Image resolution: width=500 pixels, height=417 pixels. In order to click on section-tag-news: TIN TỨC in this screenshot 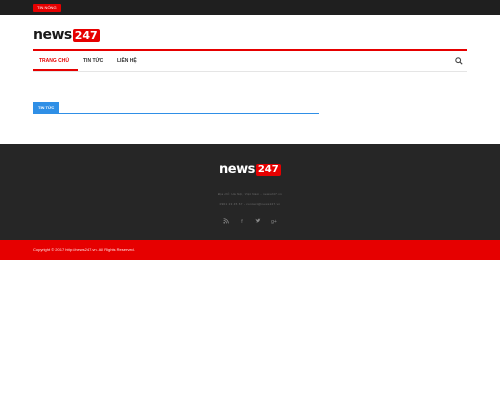, I will do `click(46, 107)`.